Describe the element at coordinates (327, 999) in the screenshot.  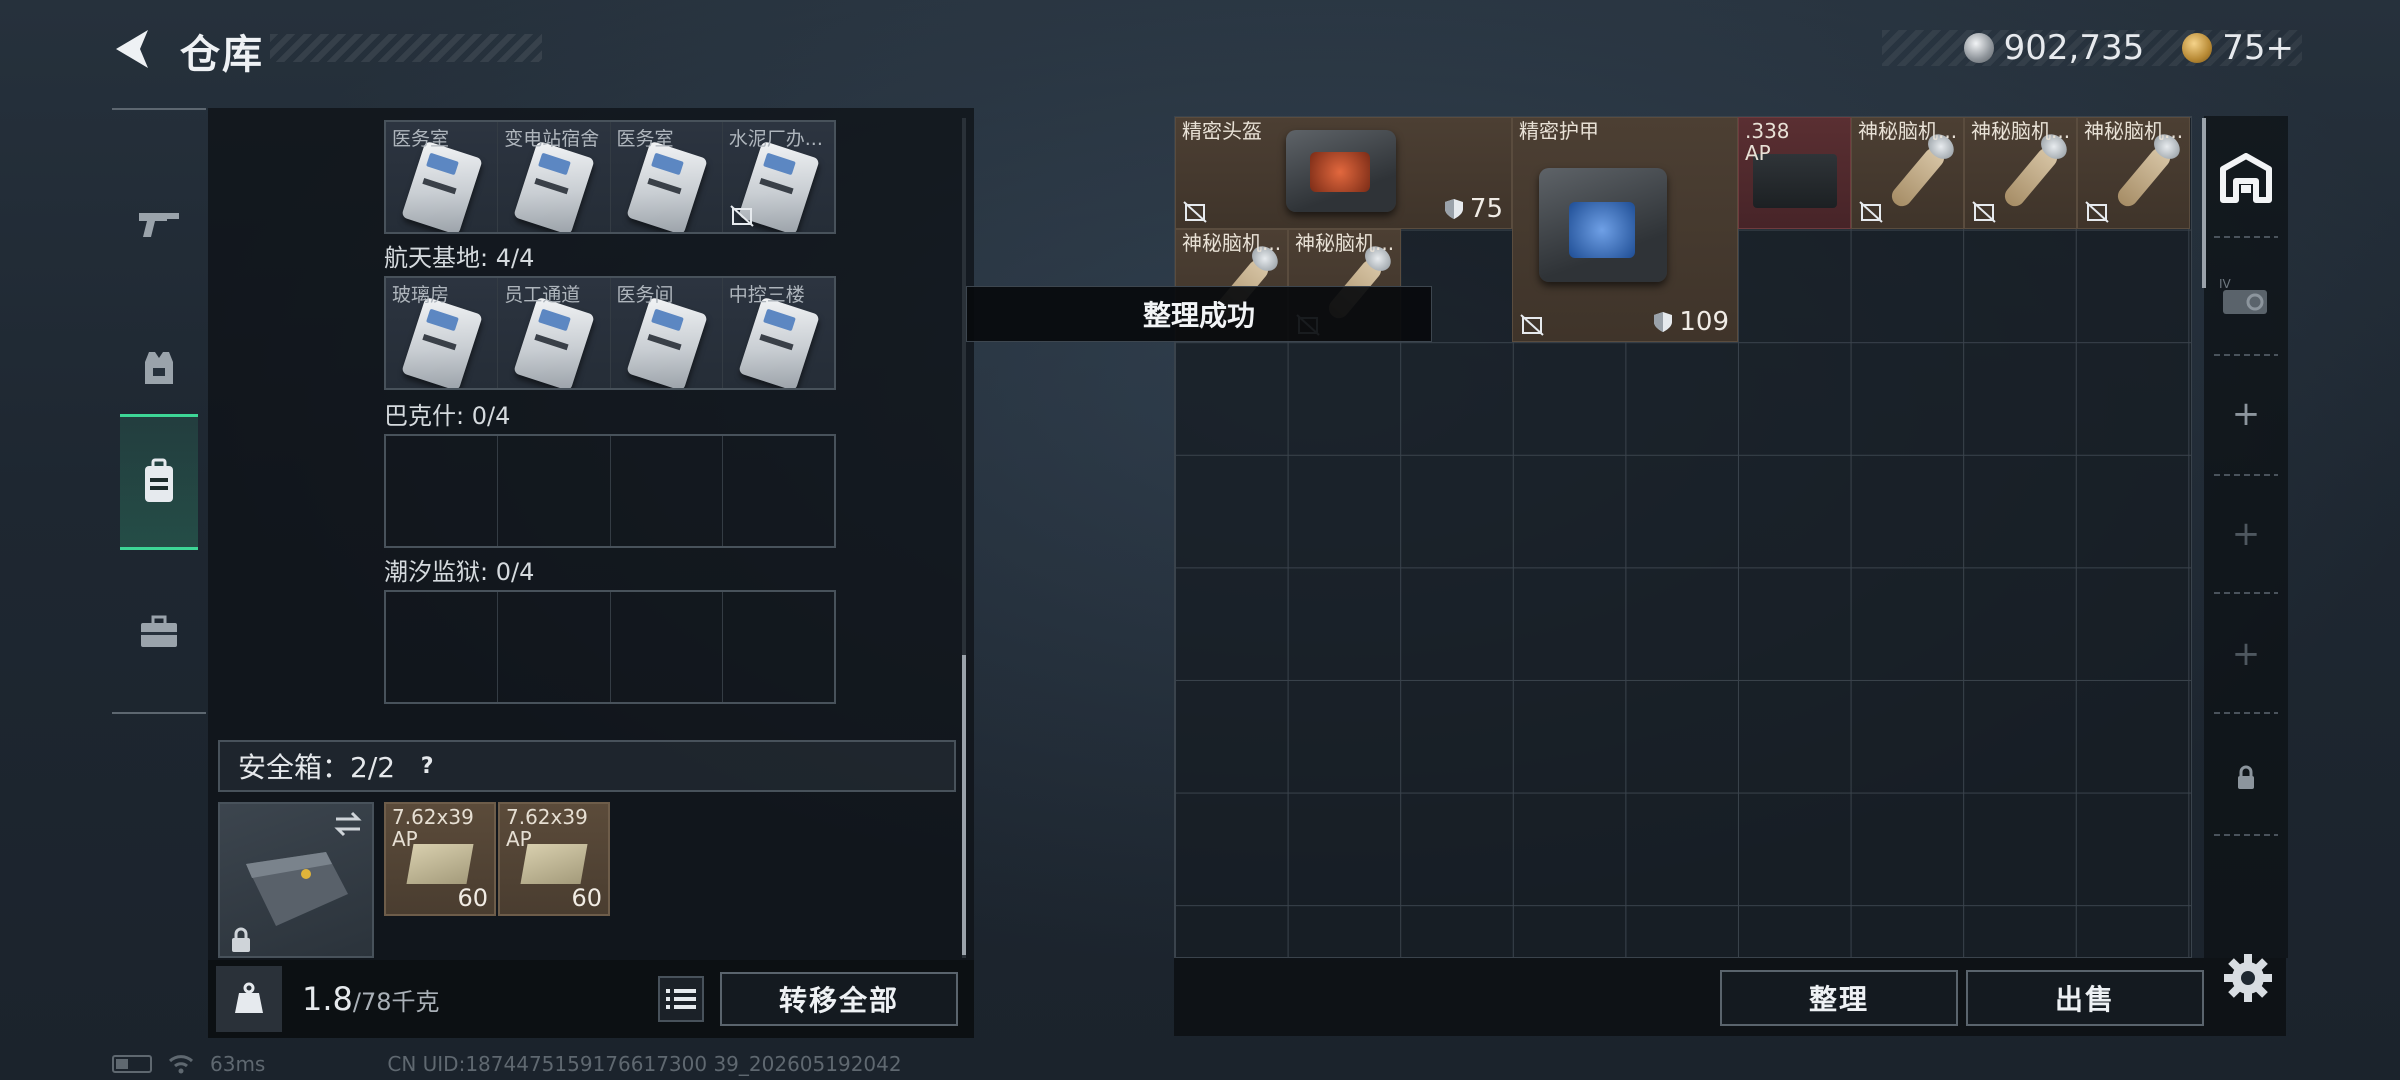
I see `weight-current: 1.8` at that location.